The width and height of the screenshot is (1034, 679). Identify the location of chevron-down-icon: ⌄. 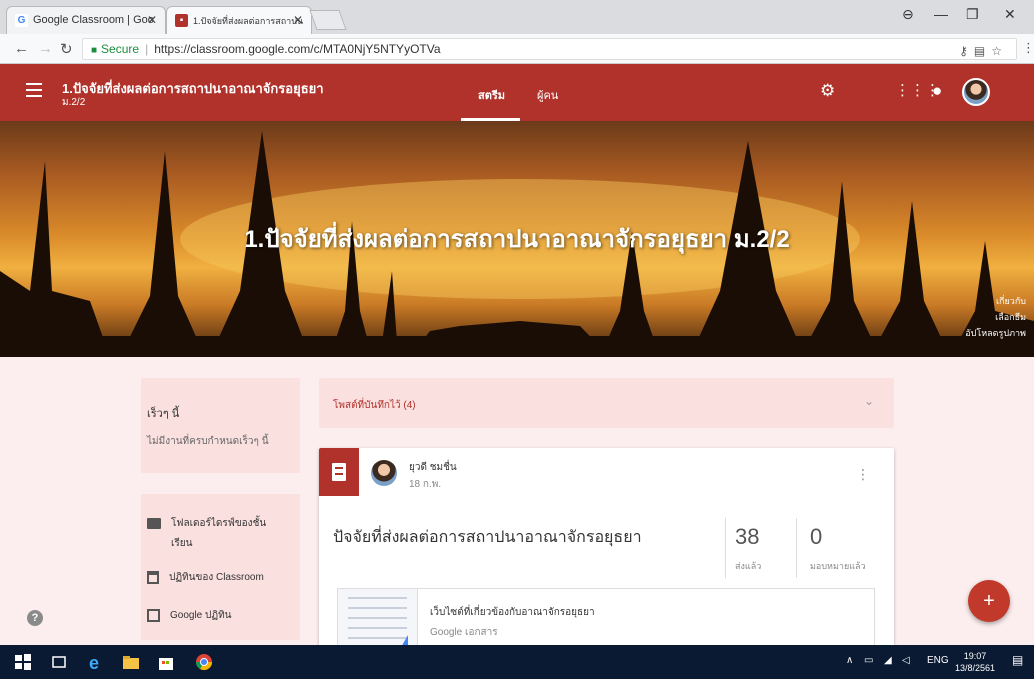
(868, 401).